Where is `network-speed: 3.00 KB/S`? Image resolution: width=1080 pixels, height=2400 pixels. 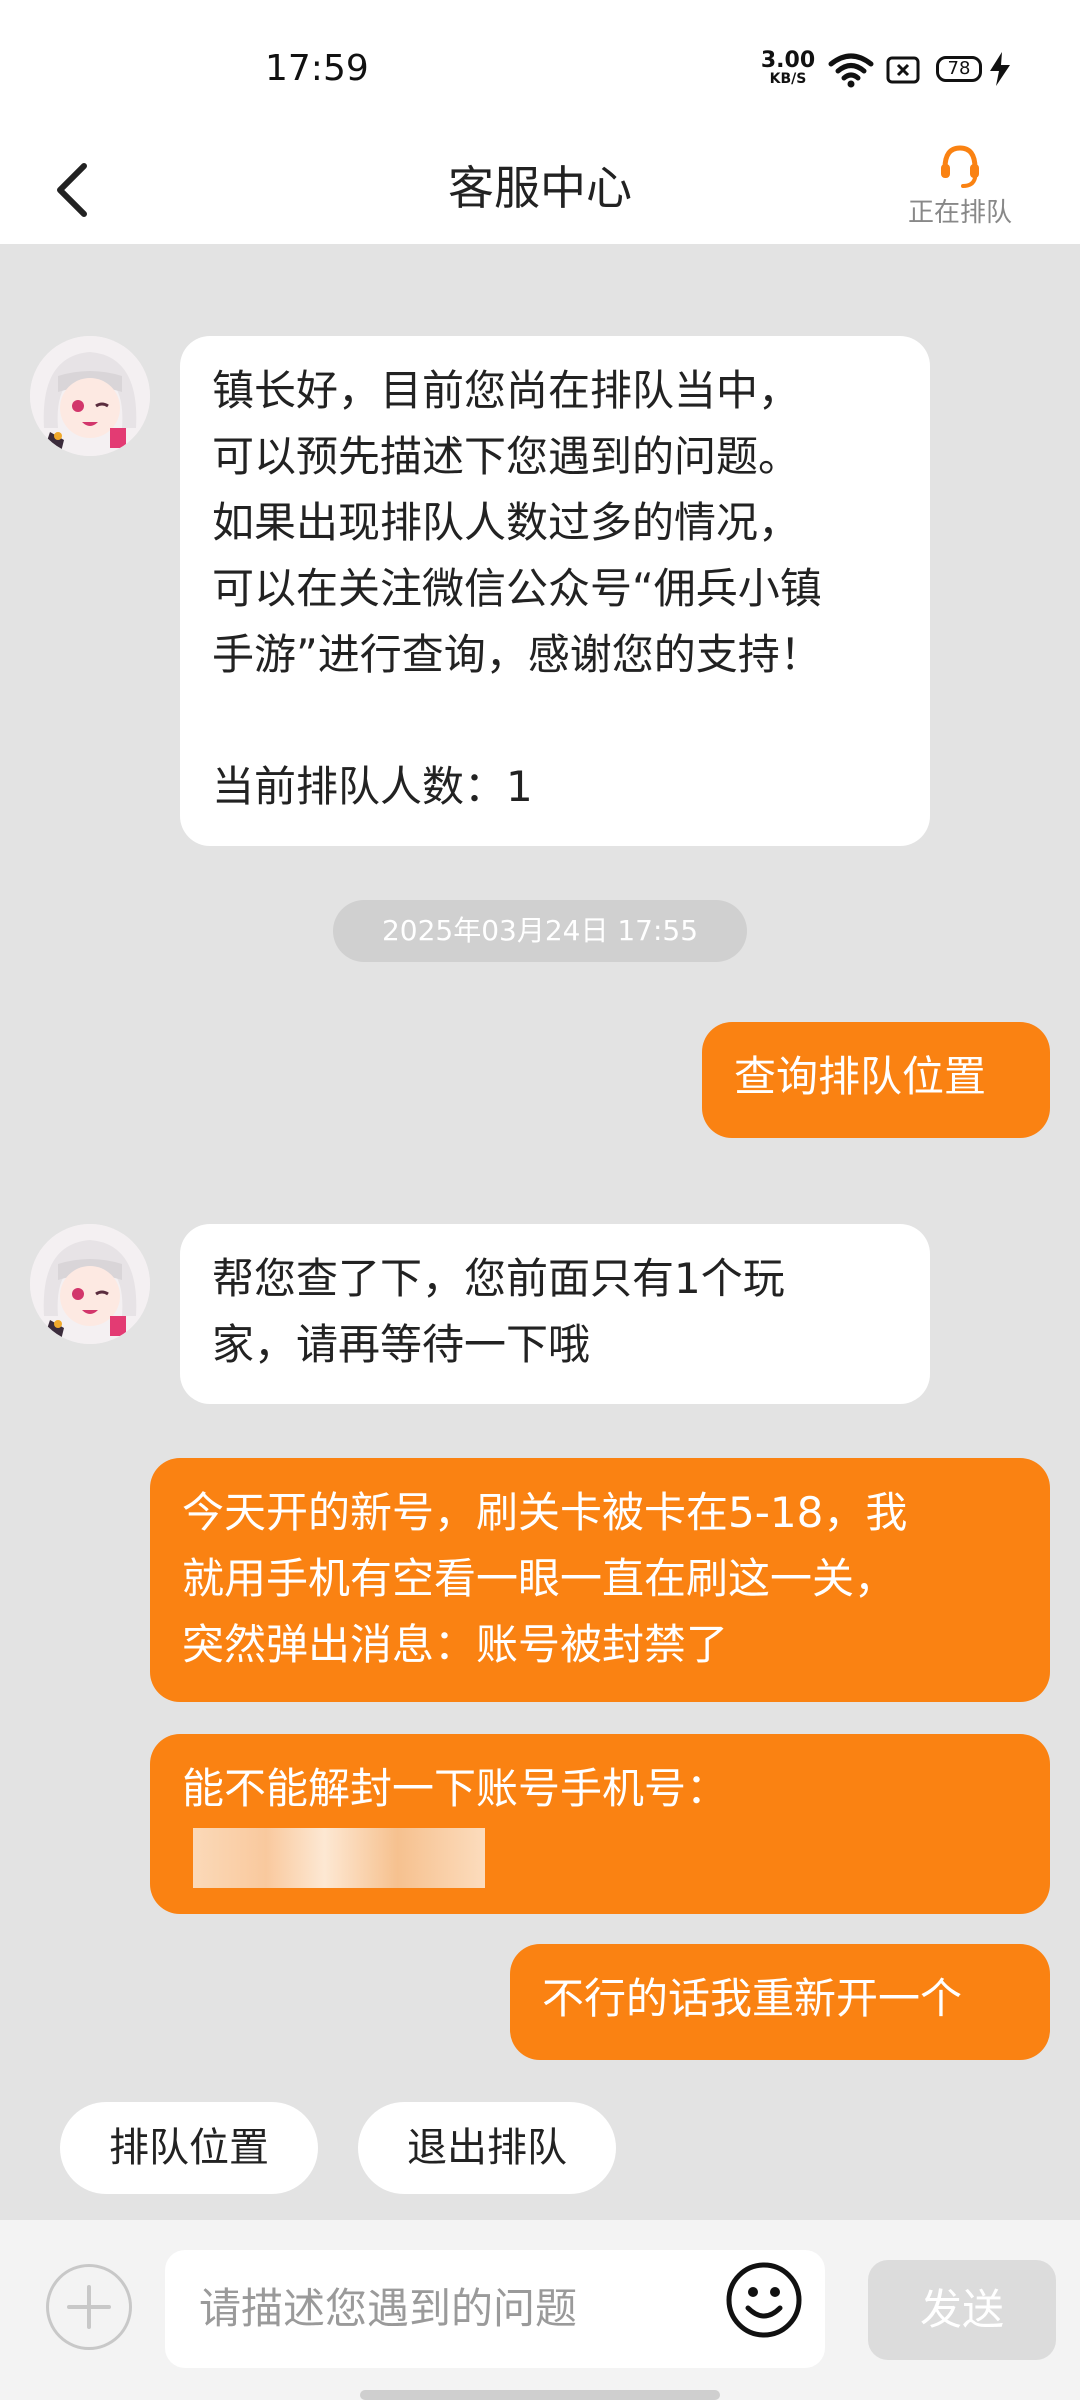 network-speed: 3.00 KB/S is located at coordinates (788, 67).